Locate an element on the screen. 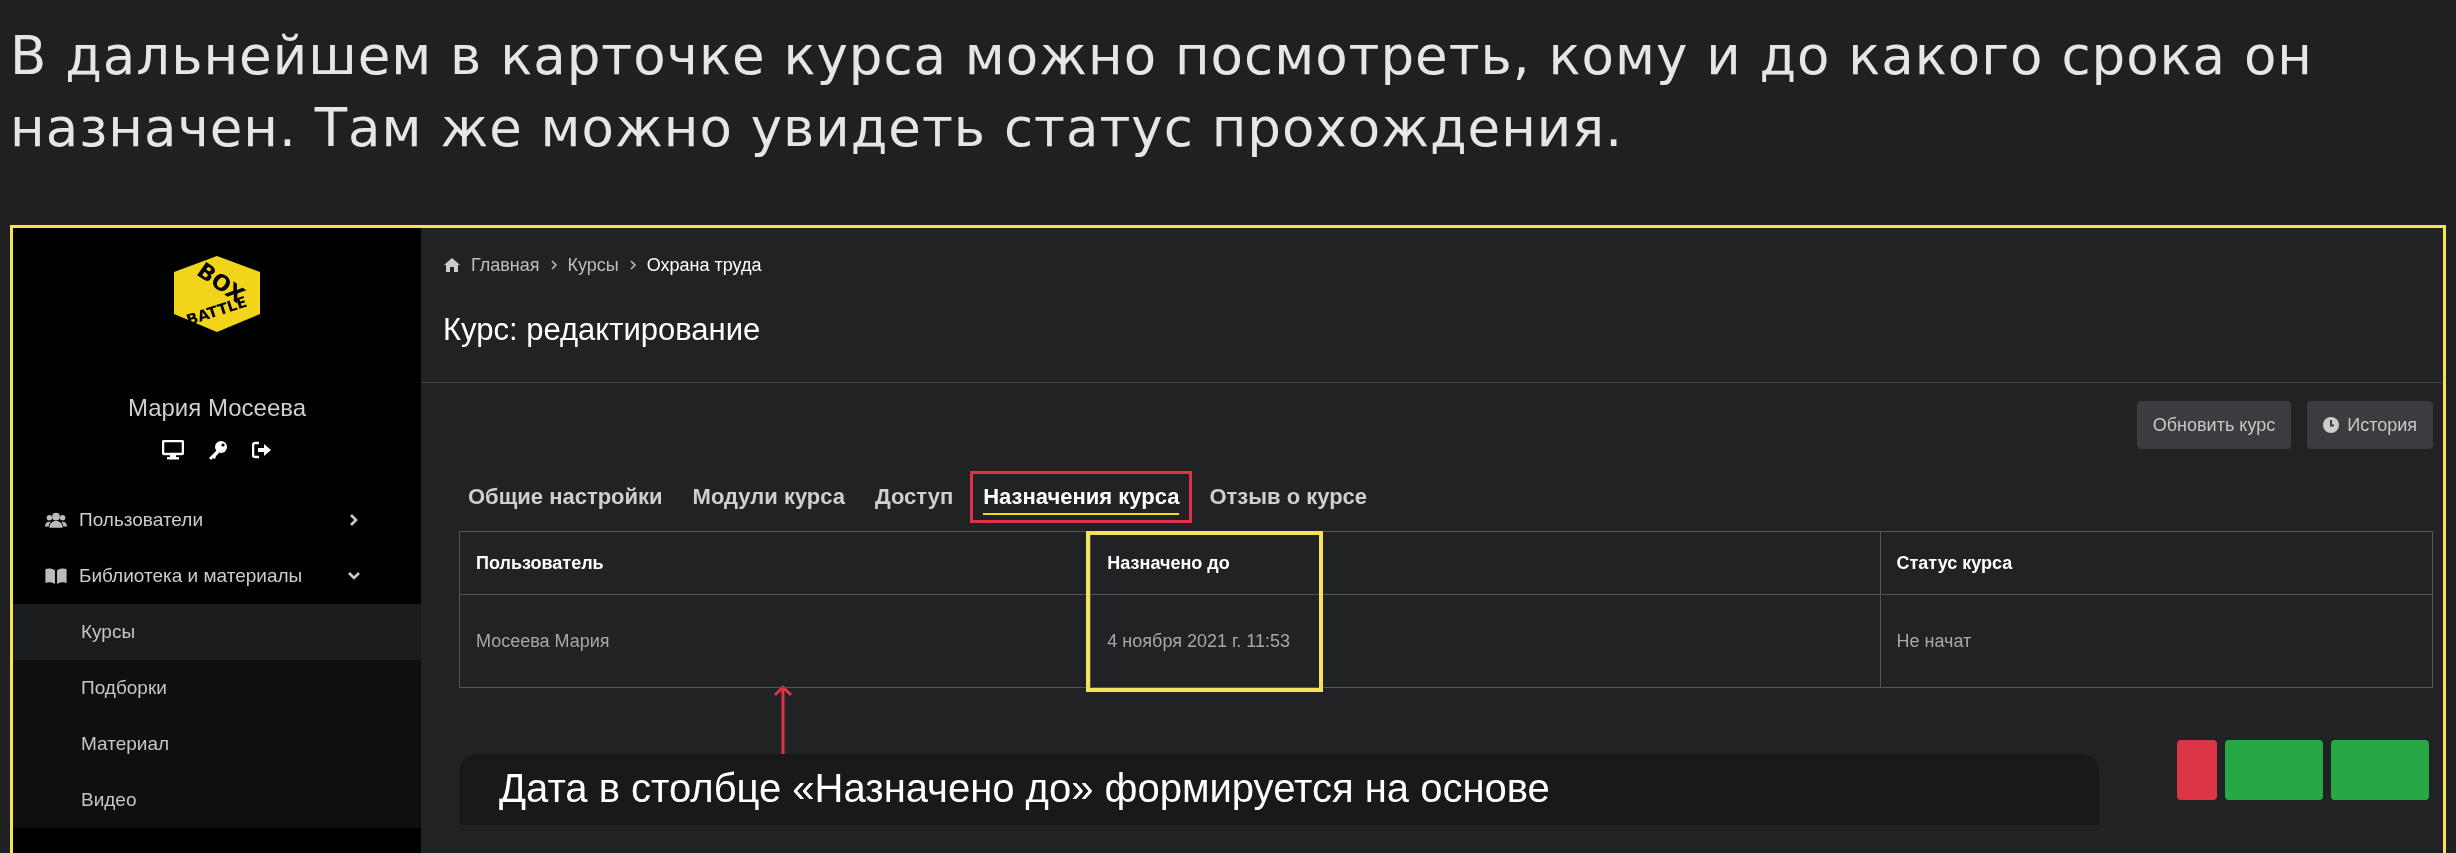  tab: Доступ is located at coordinates (914, 497).